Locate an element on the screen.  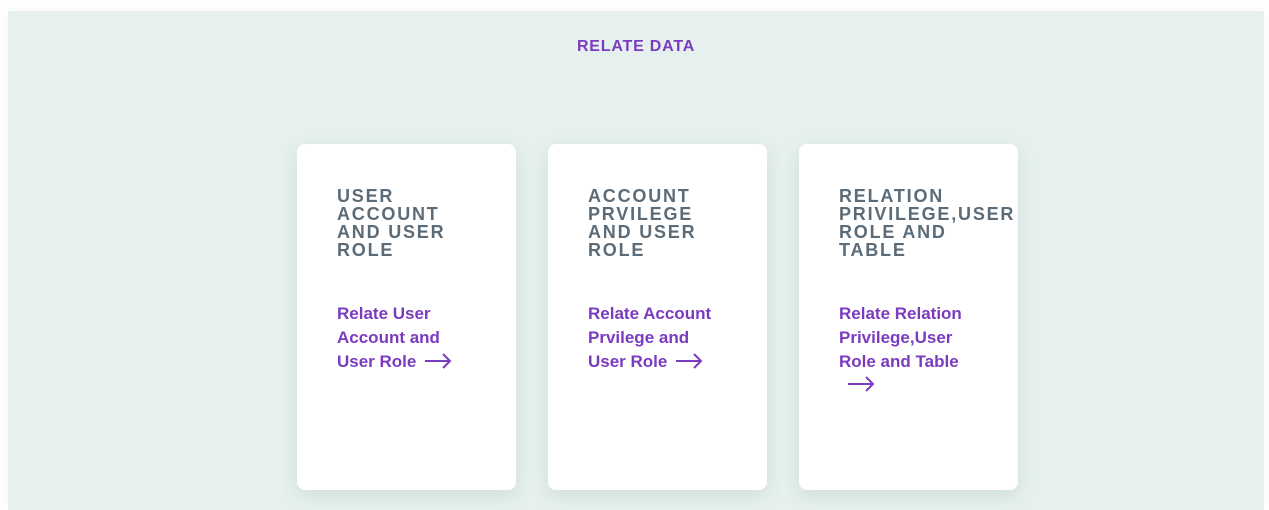
card-heading: RELATION PRIVILEGE,USER ROLE AND TABLE is located at coordinates (927, 223).